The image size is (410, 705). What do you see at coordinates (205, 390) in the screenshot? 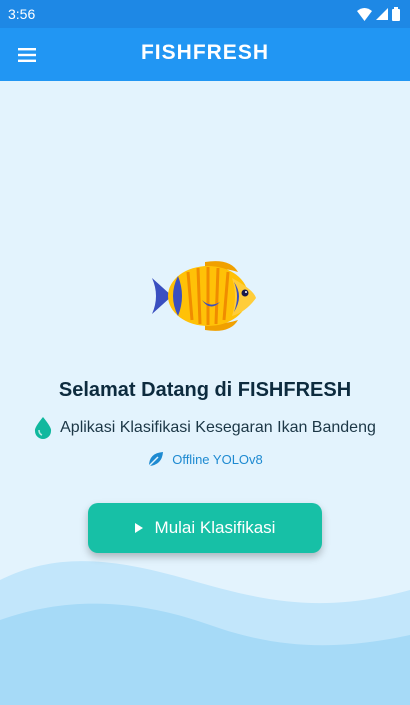
I see `welcome-title: Selamat Datang di FISHFRESH` at bounding box center [205, 390].